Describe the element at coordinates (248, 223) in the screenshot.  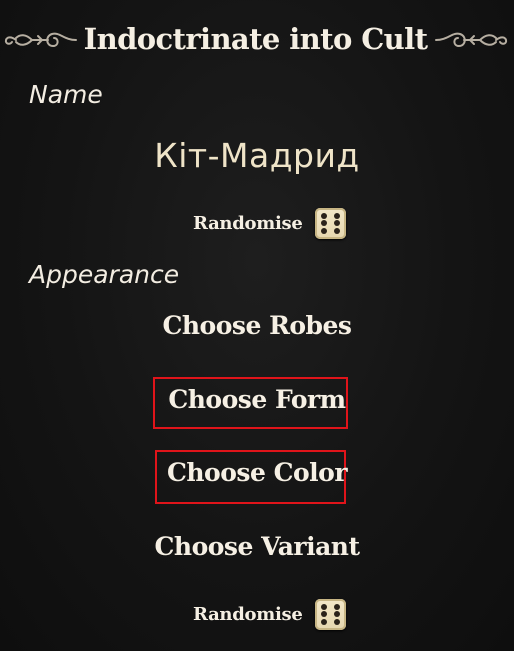
I see `randomise-name-label: Randomise` at that location.